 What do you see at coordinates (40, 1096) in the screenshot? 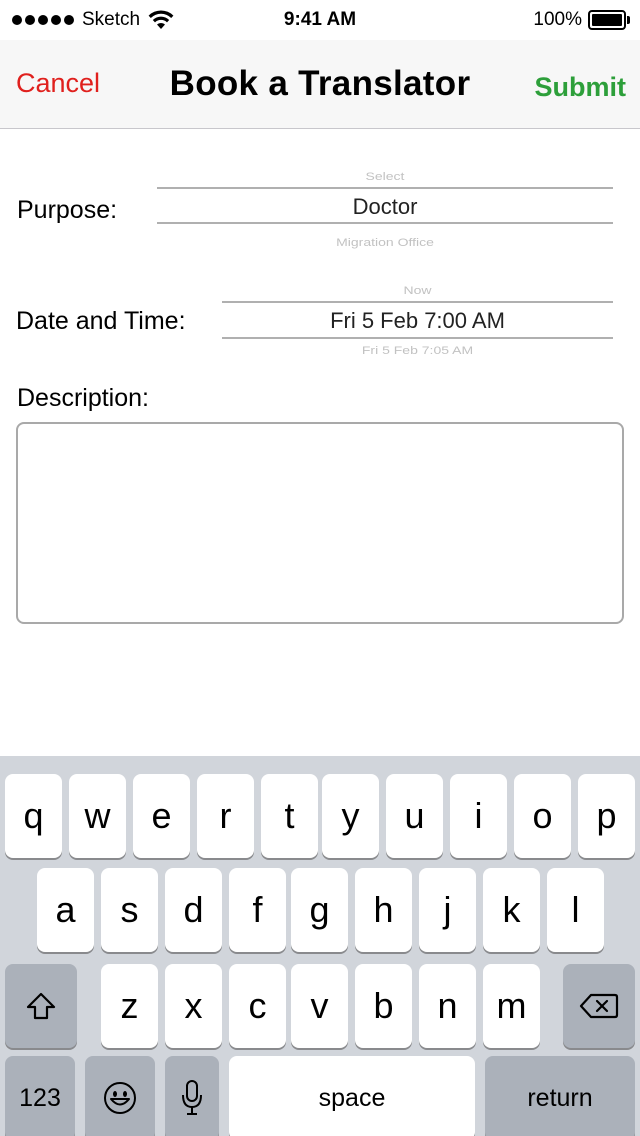
I see `numbers-key: 123` at bounding box center [40, 1096].